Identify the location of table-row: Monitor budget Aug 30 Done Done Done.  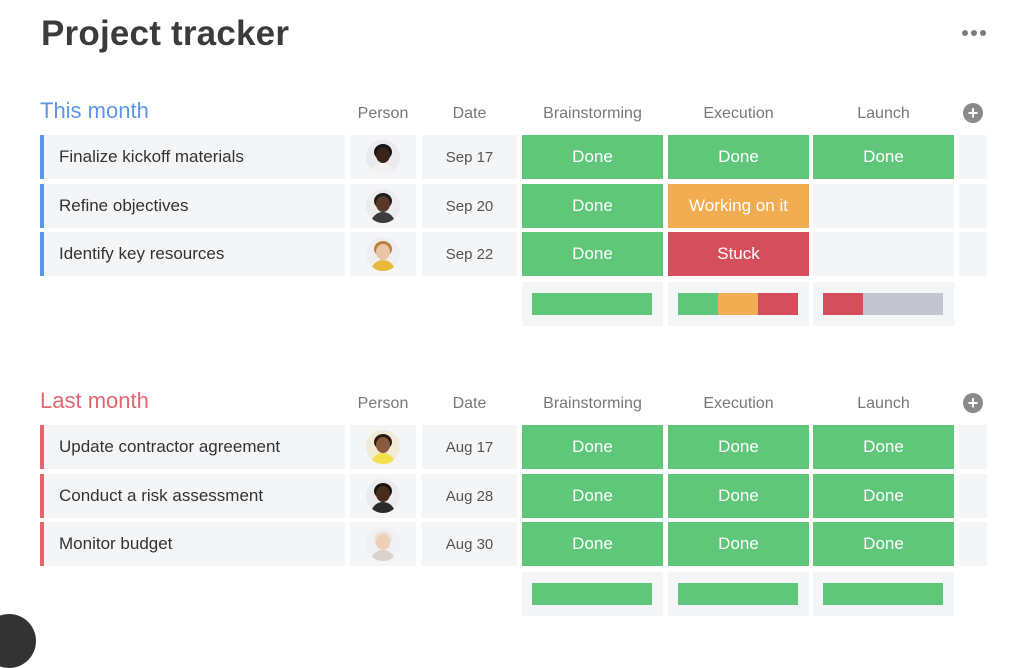
(510, 544).